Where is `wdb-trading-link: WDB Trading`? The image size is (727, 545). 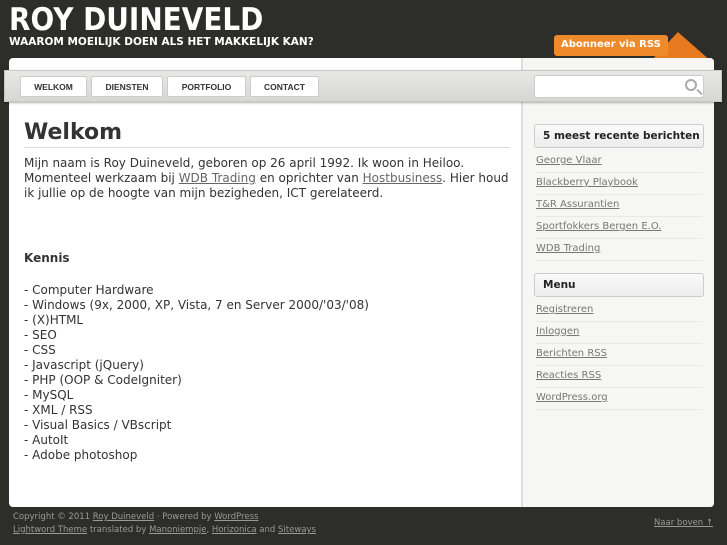 wdb-trading-link: WDB Trading is located at coordinates (217, 178).